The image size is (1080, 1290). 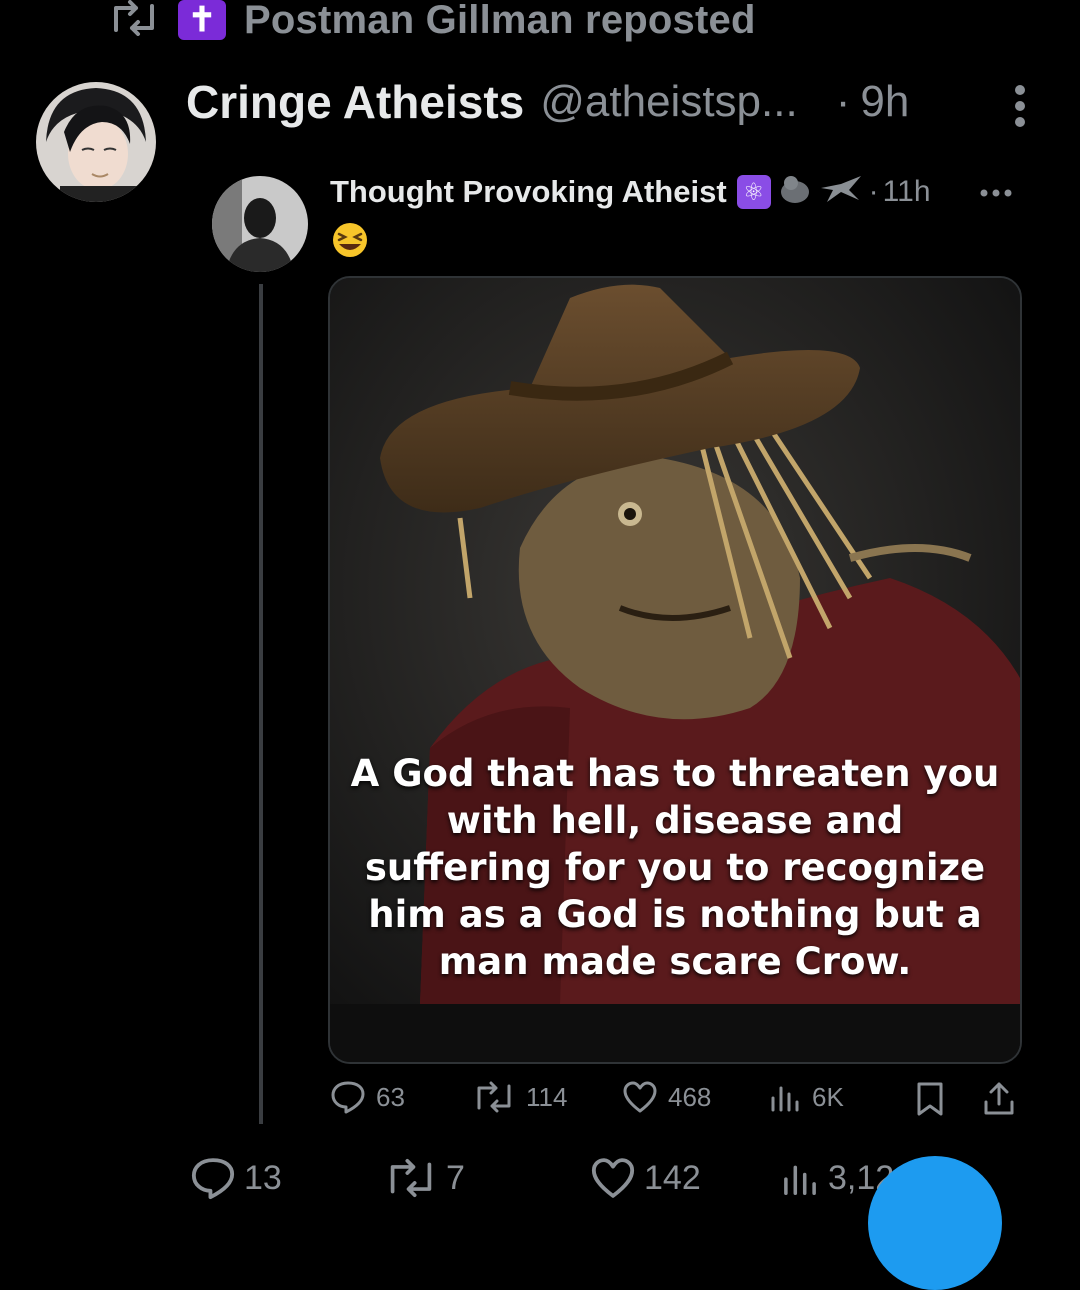 What do you see at coordinates (795, 192) in the screenshot?
I see `gorilla-icon` at bounding box center [795, 192].